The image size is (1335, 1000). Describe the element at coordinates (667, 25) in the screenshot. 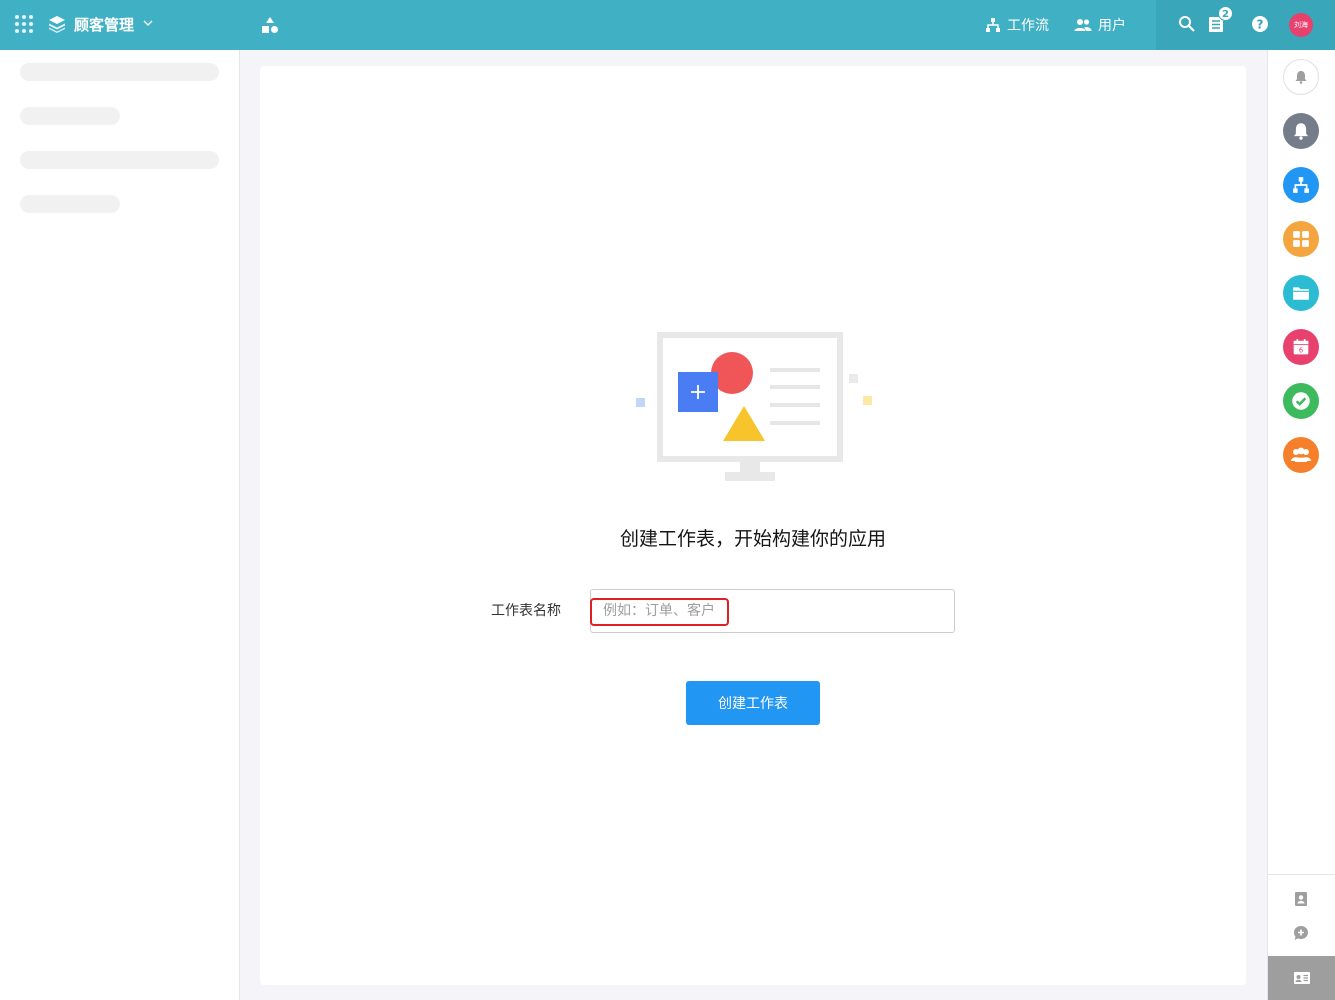

I see `top-header-bar: 顾客管理 工作流 用户 2 ? 刘海` at that location.